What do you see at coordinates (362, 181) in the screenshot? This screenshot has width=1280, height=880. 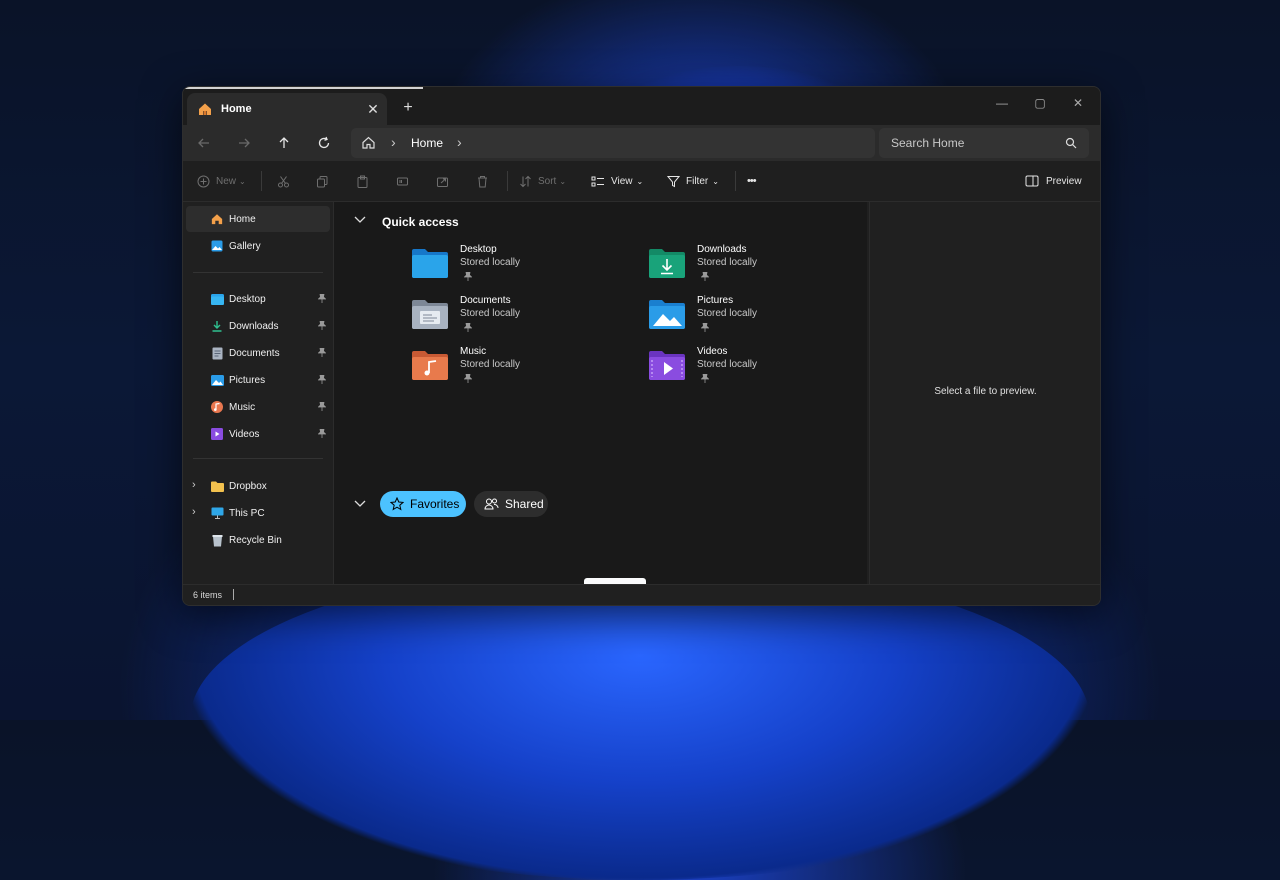 I see `paste-button` at bounding box center [362, 181].